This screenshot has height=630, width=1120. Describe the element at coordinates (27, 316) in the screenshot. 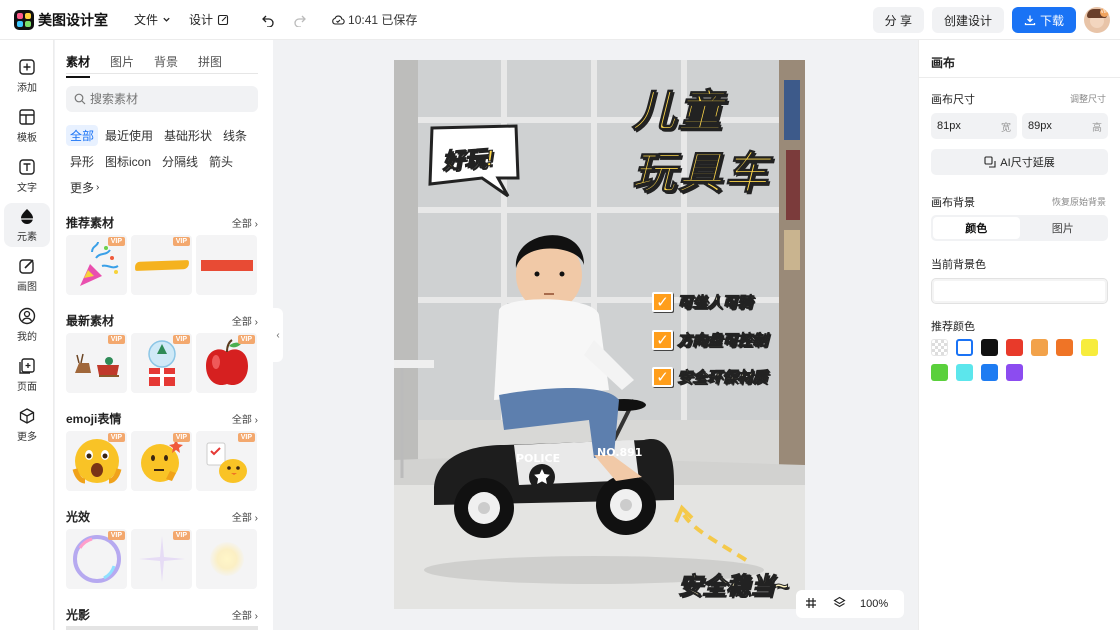

I see `user-icon` at that location.